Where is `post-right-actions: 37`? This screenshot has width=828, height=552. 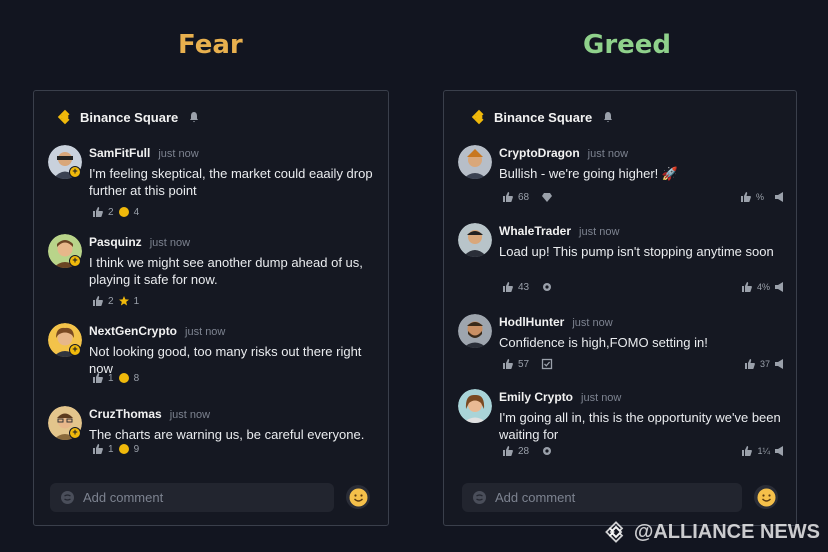
post-right-actions: 37 is located at coordinates (765, 364).